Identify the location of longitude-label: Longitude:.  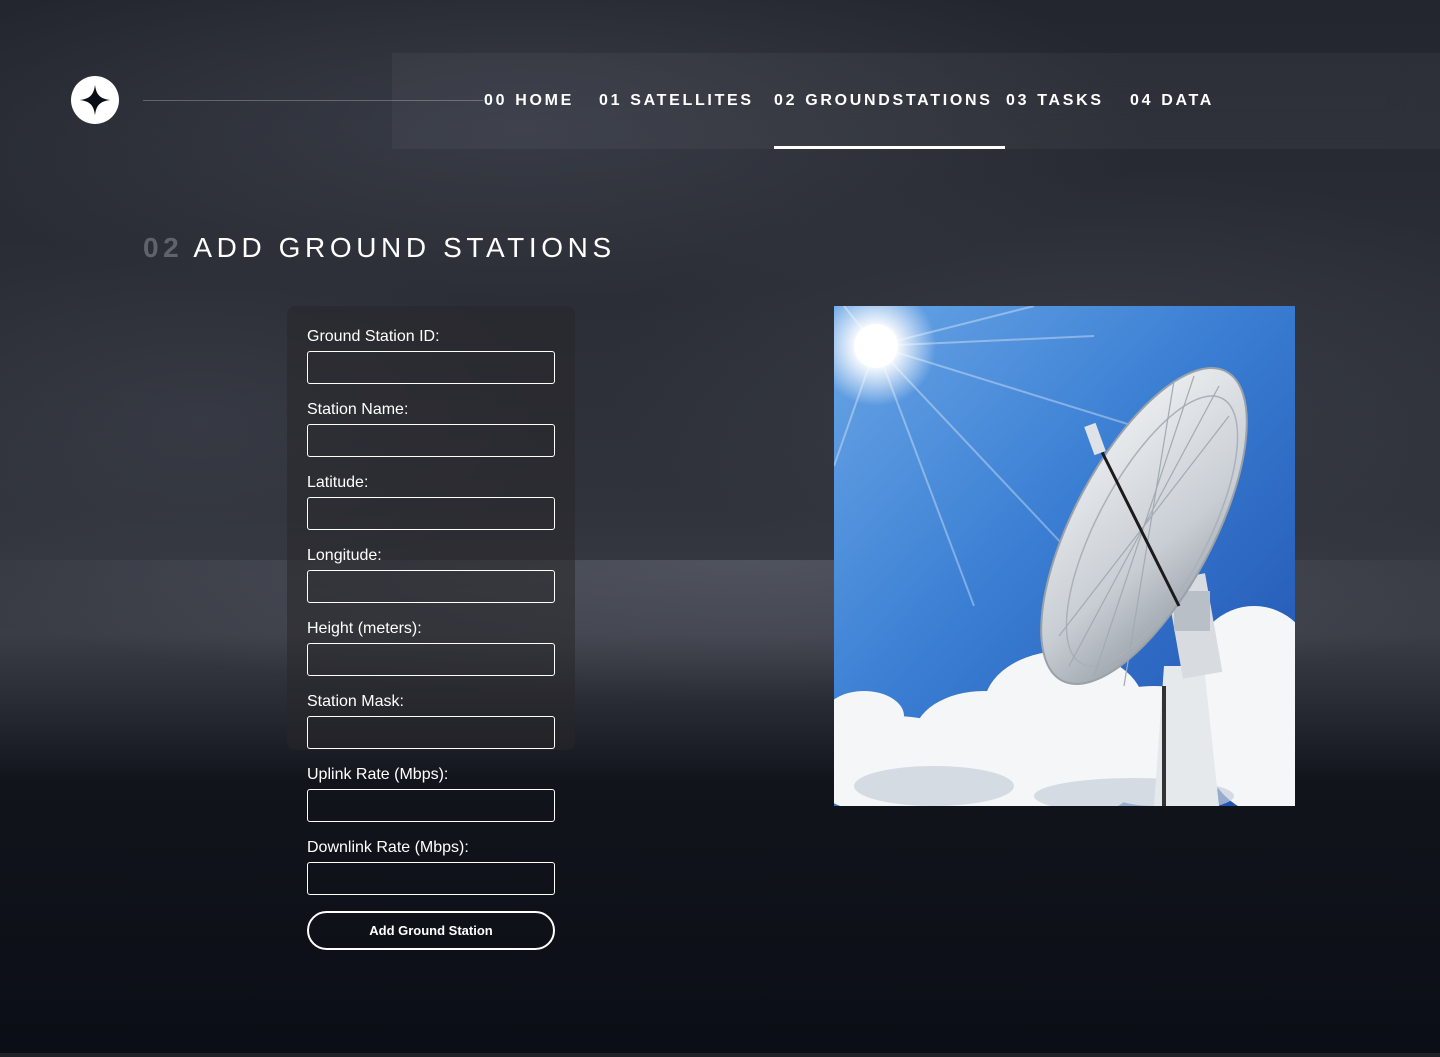
(344, 555).